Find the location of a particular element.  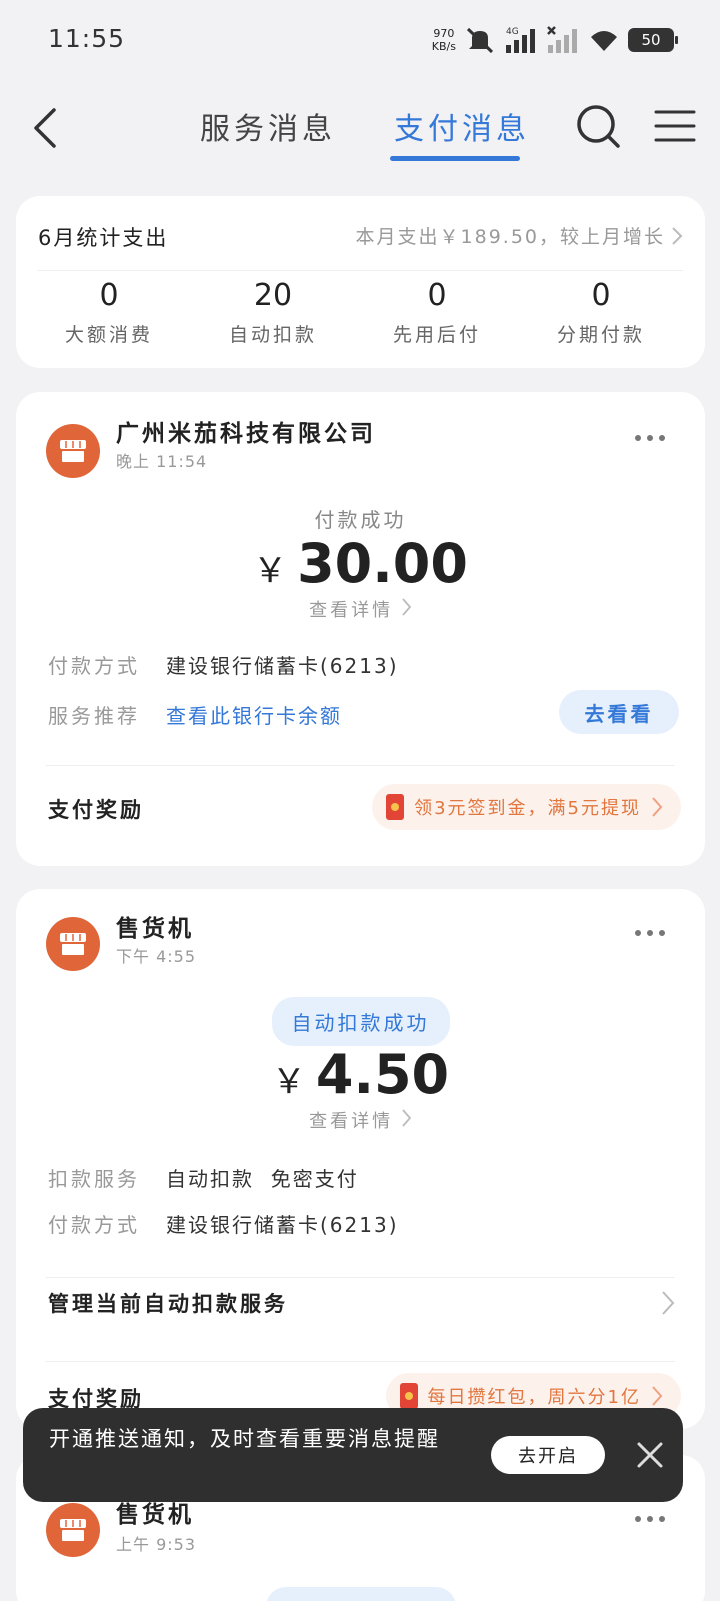

toast-message: 开通推送通知，及时查看重要消息提醒 is located at coordinates (244, 1439).